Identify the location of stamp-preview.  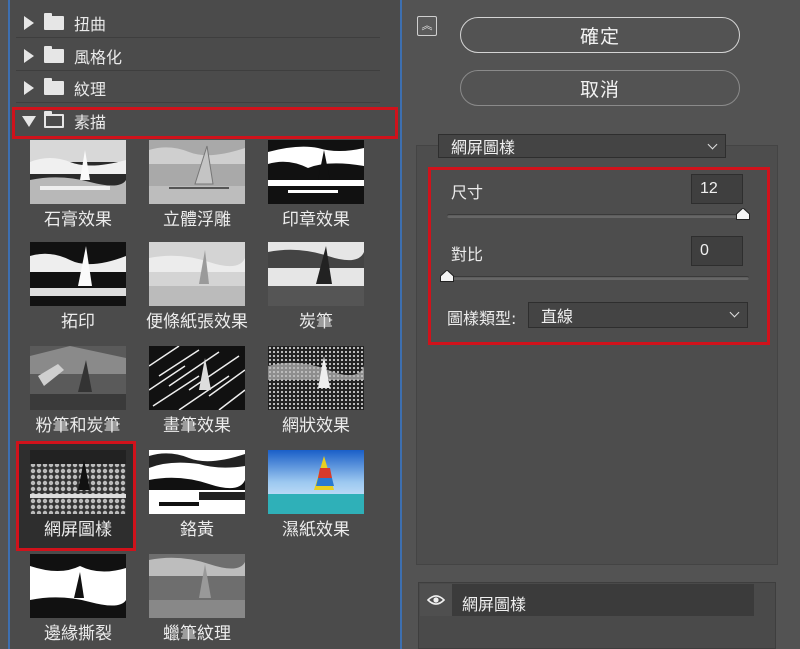
(316, 172).